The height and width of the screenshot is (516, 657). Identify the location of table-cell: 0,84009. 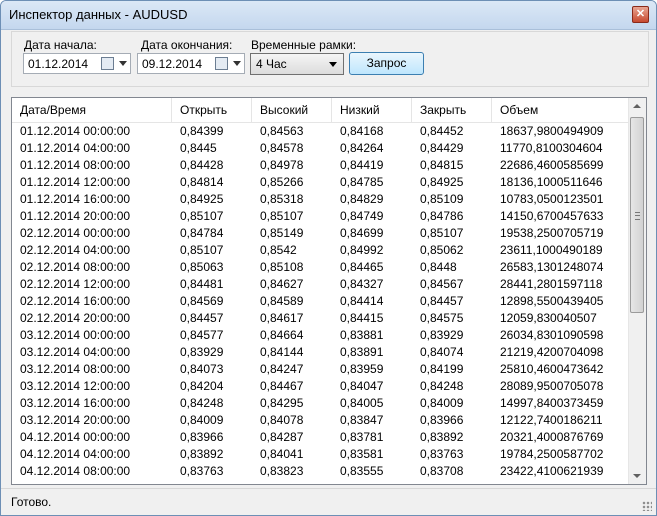
(442, 403).